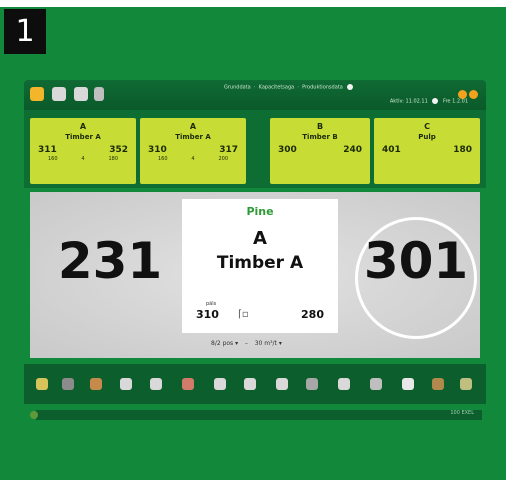 Image resolution: width=506 pixels, height=480 pixels. I want to click on card-sub: 160 4 180, so click(83, 159).